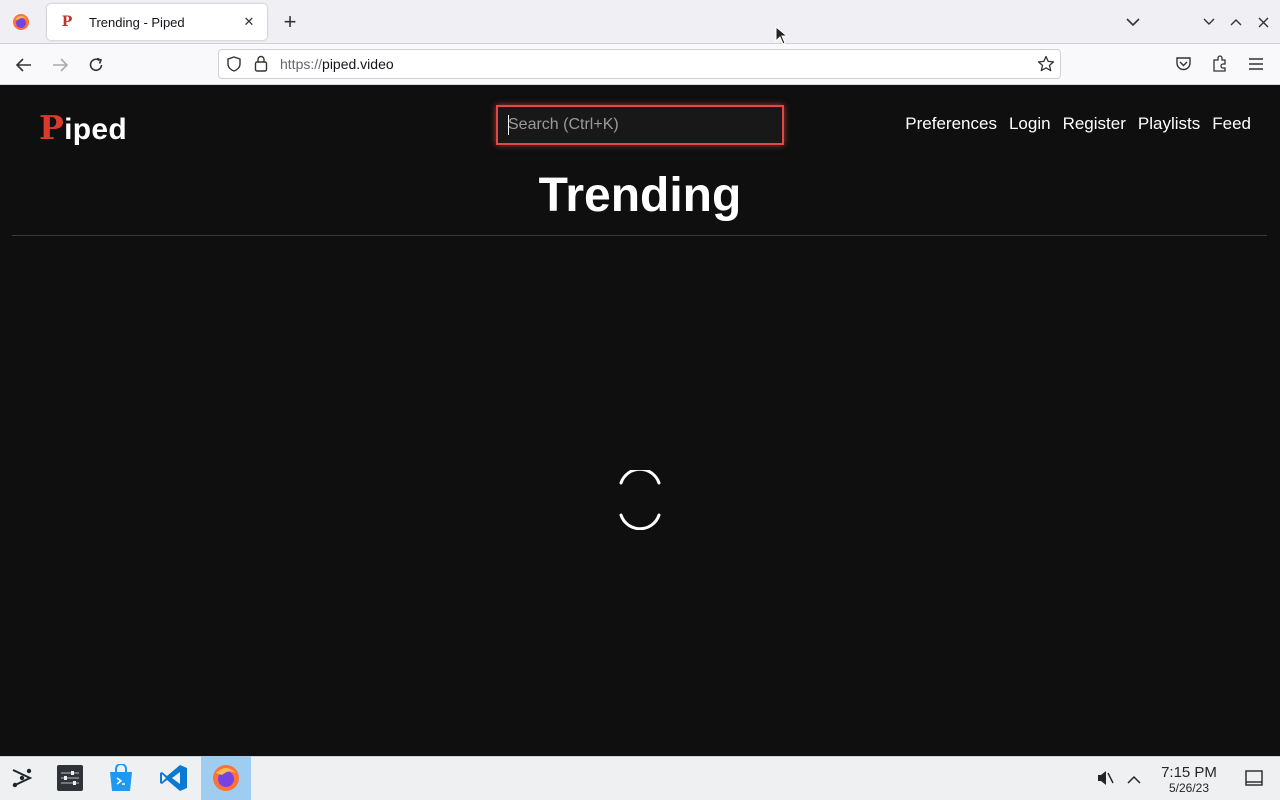 The width and height of the screenshot is (1280, 800). I want to click on minimize-icon, so click(1209, 22).